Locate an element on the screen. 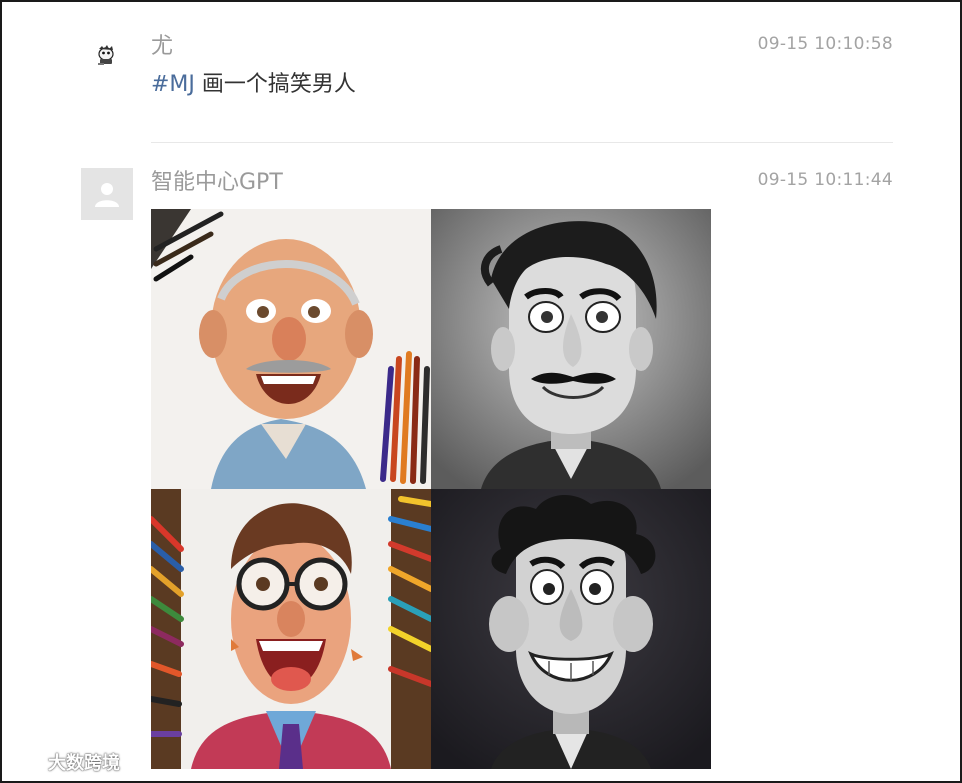 The height and width of the screenshot is (783, 962). bot-avatar is located at coordinates (107, 194).